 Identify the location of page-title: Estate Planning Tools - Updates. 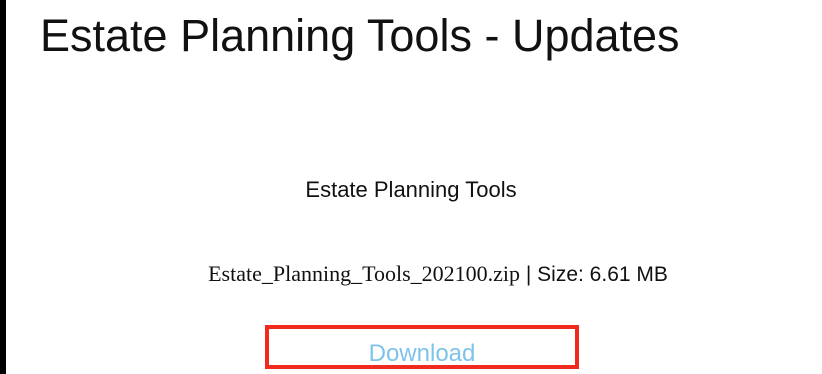
(360, 35).